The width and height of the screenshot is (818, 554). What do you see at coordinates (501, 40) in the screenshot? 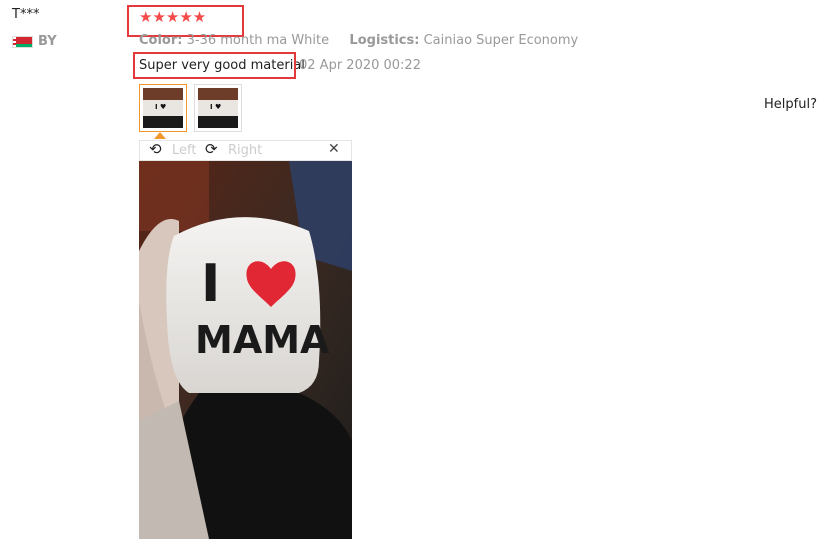
I see `logistics-value: Cainiao Super Economy` at bounding box center [501, 40].